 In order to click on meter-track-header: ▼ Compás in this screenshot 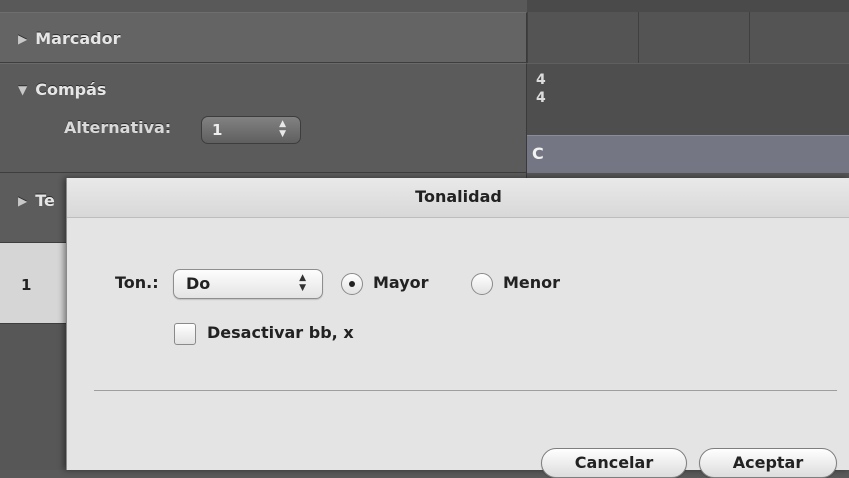, I will do `click(62, 89)`.